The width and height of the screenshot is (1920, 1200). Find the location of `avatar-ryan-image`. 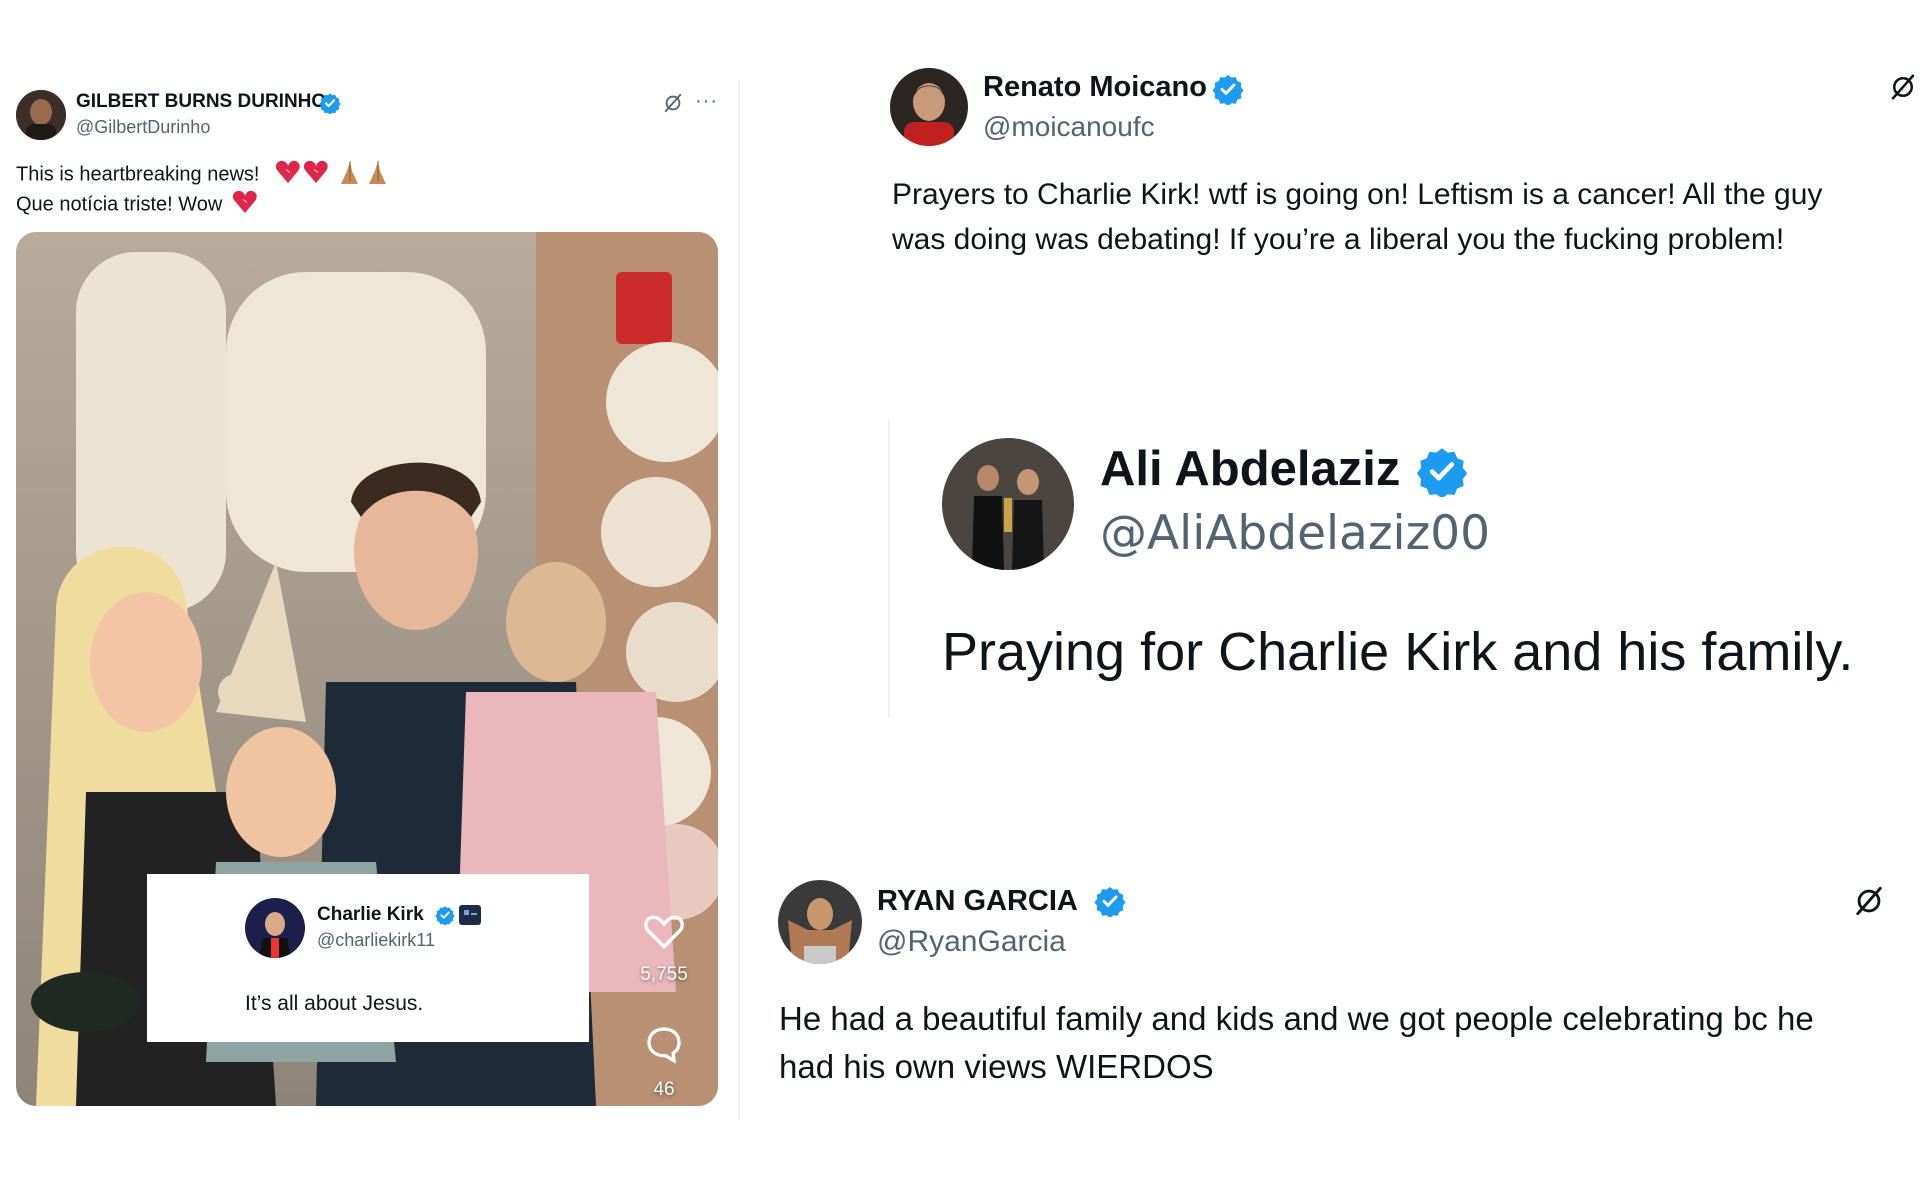

avatar-ryan-image is located at coordinates (820, 922).